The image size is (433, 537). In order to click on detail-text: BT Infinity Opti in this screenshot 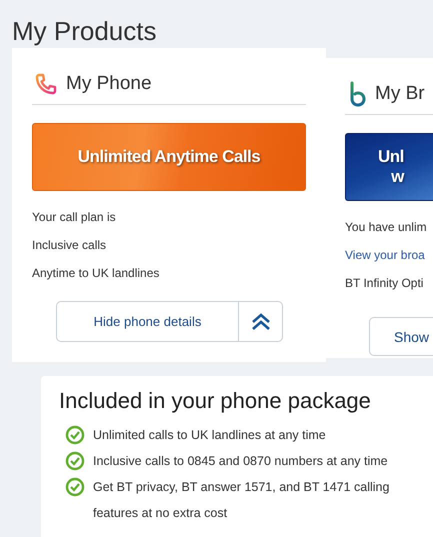, I will do `click(384, 283)`.